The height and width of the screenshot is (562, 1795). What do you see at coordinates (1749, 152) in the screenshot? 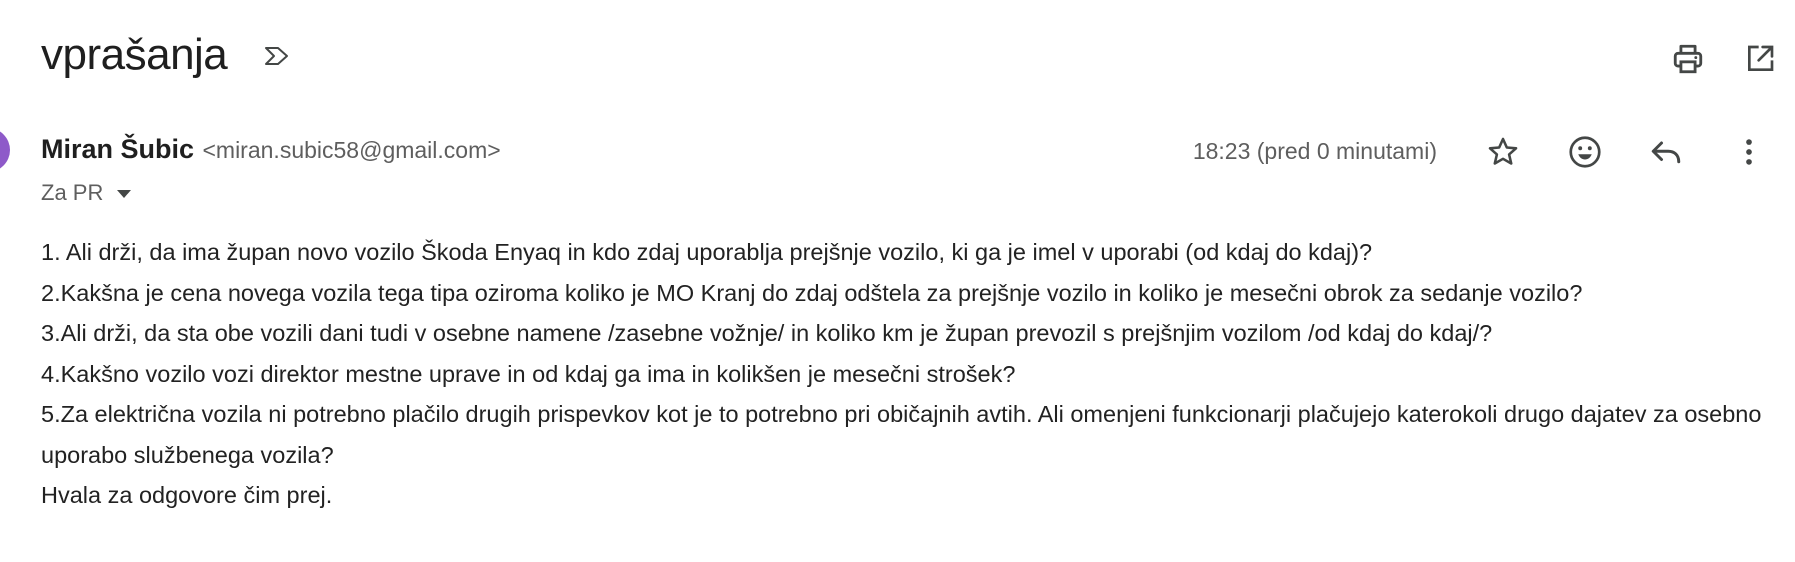
I see `more-vert-icon` at bounding box center [1749, 152].